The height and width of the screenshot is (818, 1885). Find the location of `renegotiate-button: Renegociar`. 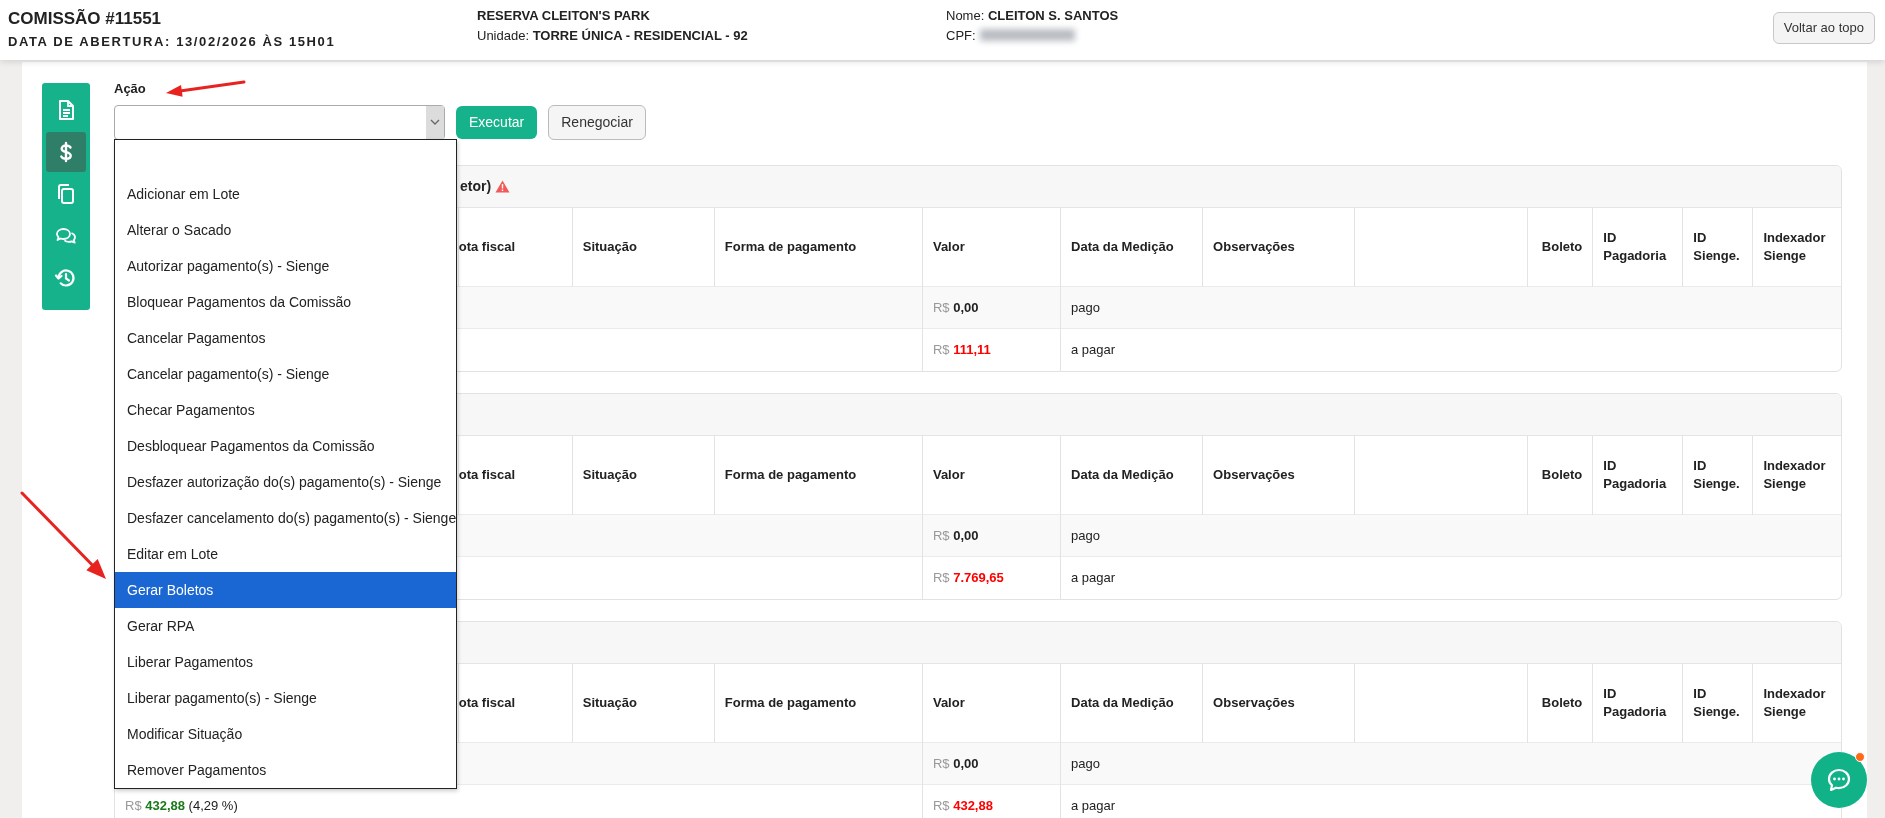

renegotiate-button: Renegociar is located at coordinates (597, 122).